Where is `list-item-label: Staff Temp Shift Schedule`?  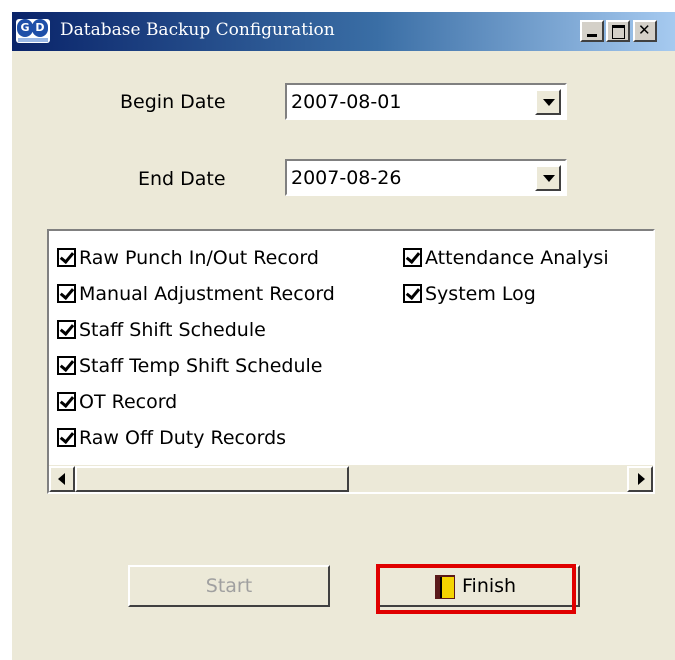 list-item-label: Staff Temp Shift Schedule is located at coordinates (201, 366).